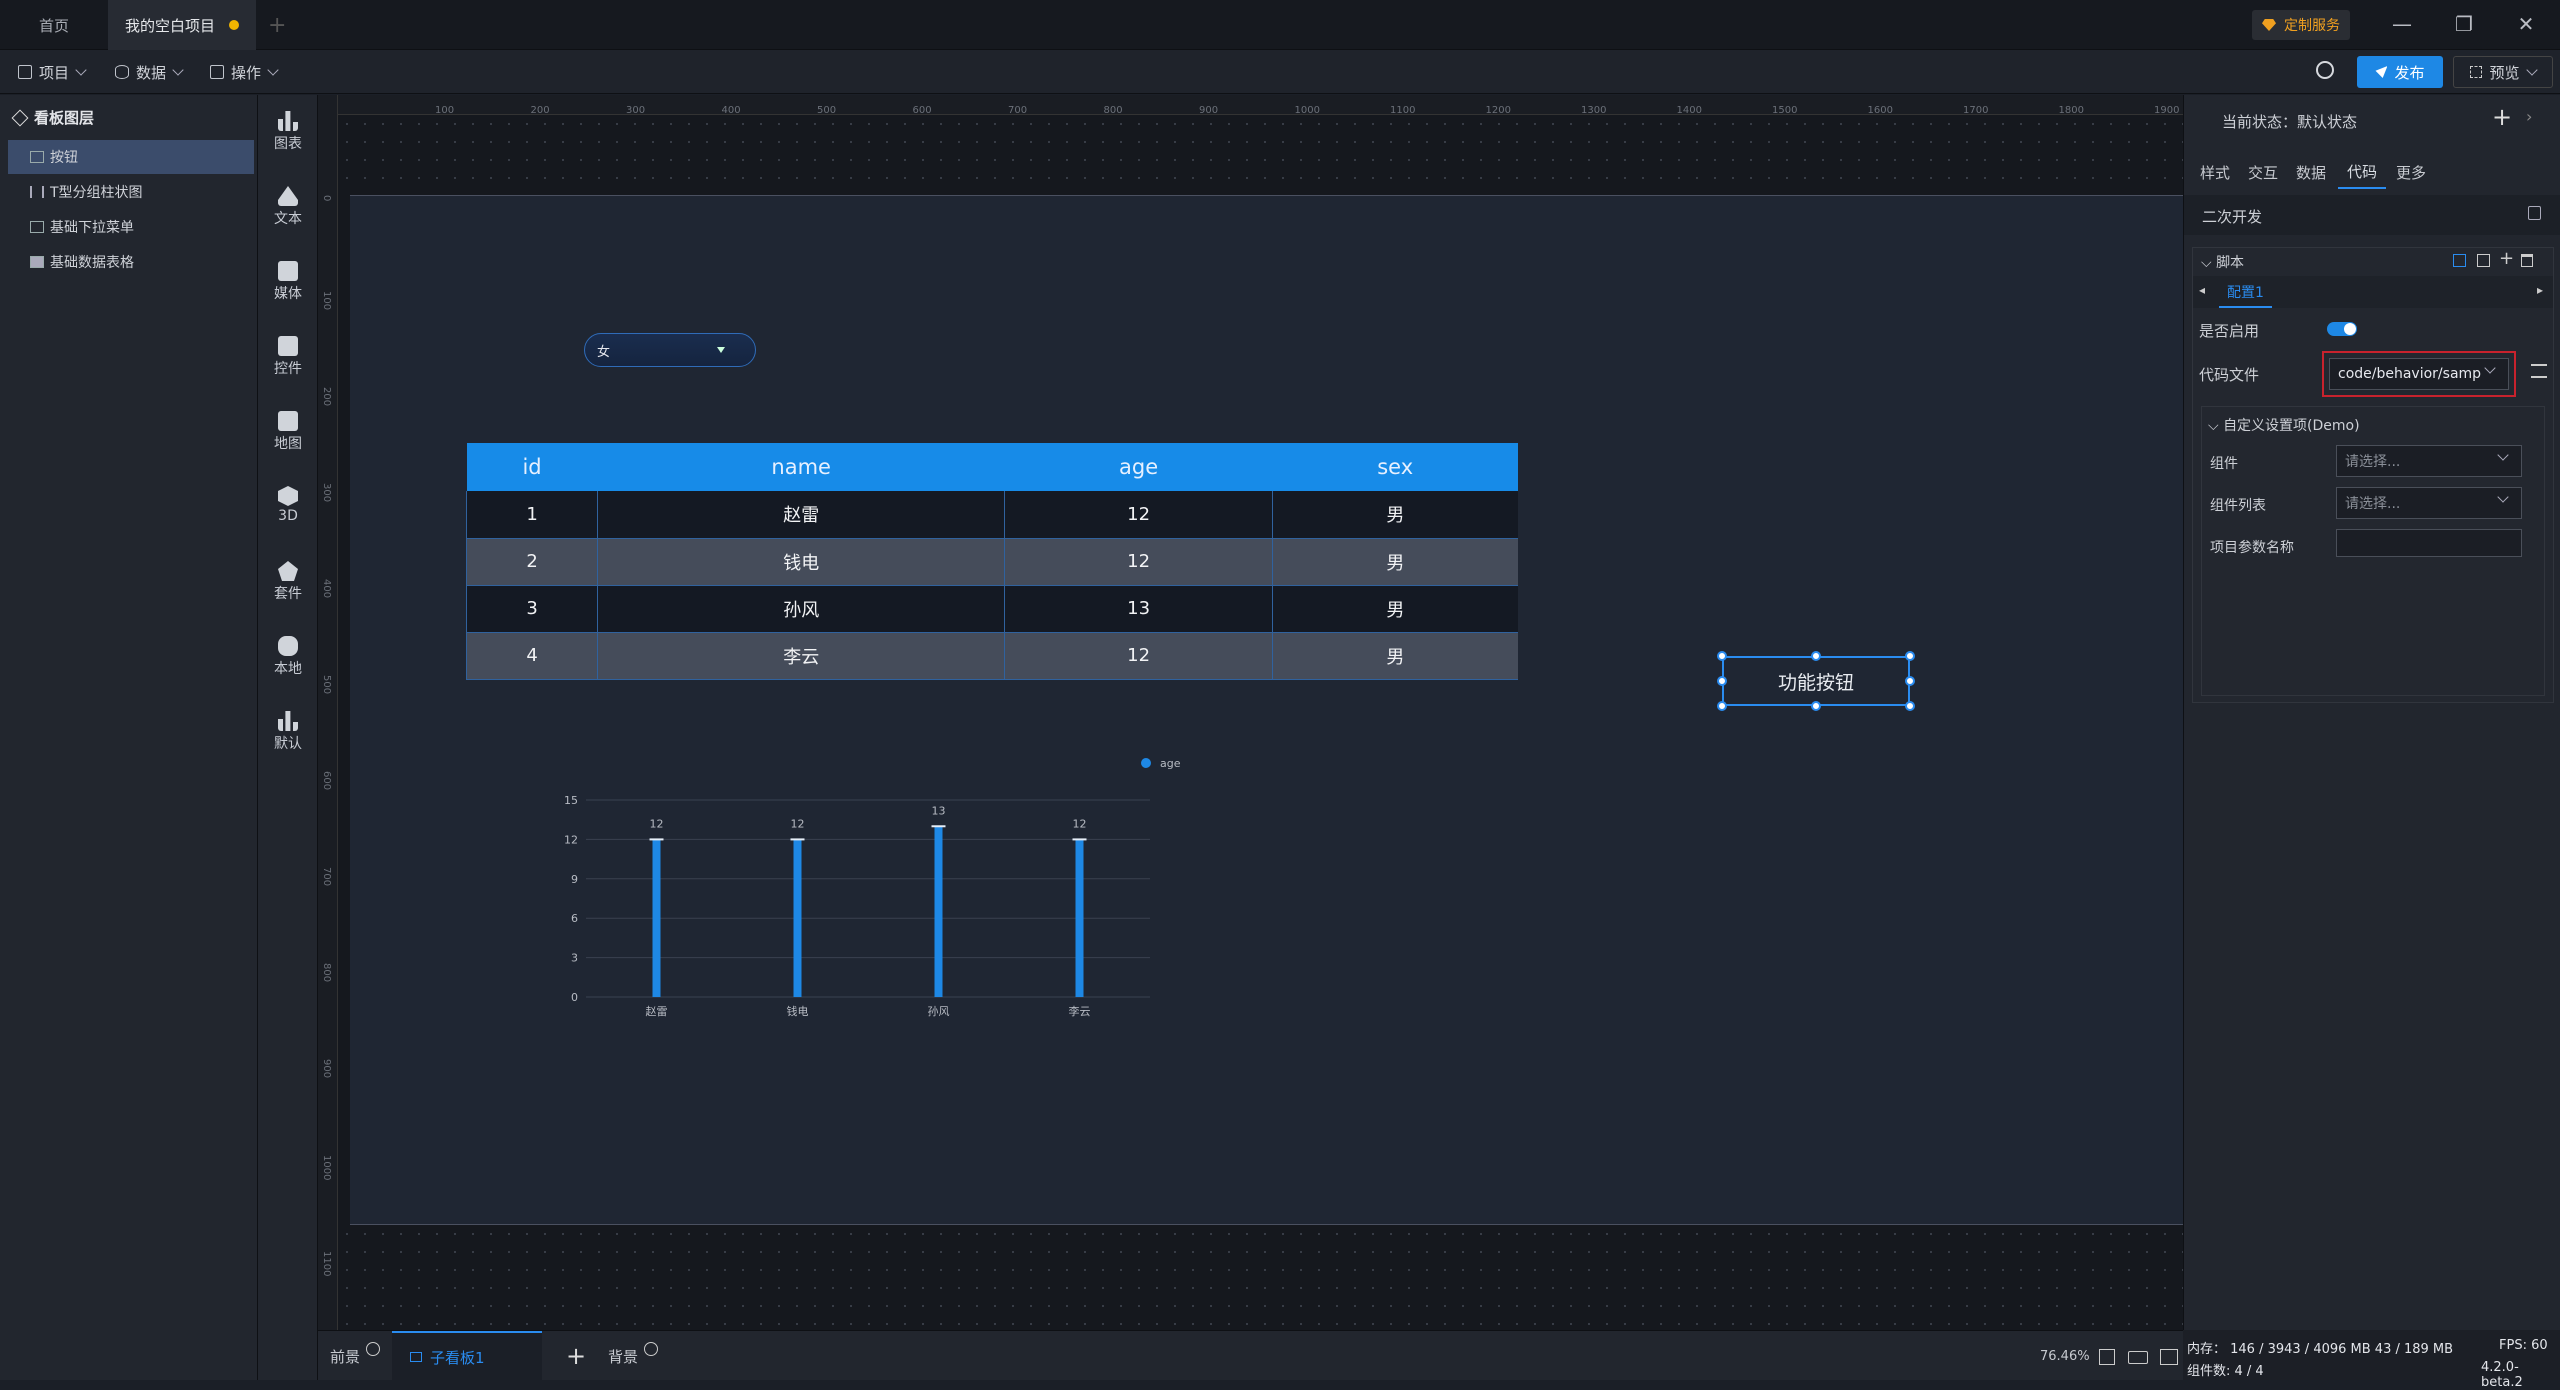 The width and height of the screenshot is (2560, 1390). I want to click on ruler-tick-label: 1600, so click(1880, 110).